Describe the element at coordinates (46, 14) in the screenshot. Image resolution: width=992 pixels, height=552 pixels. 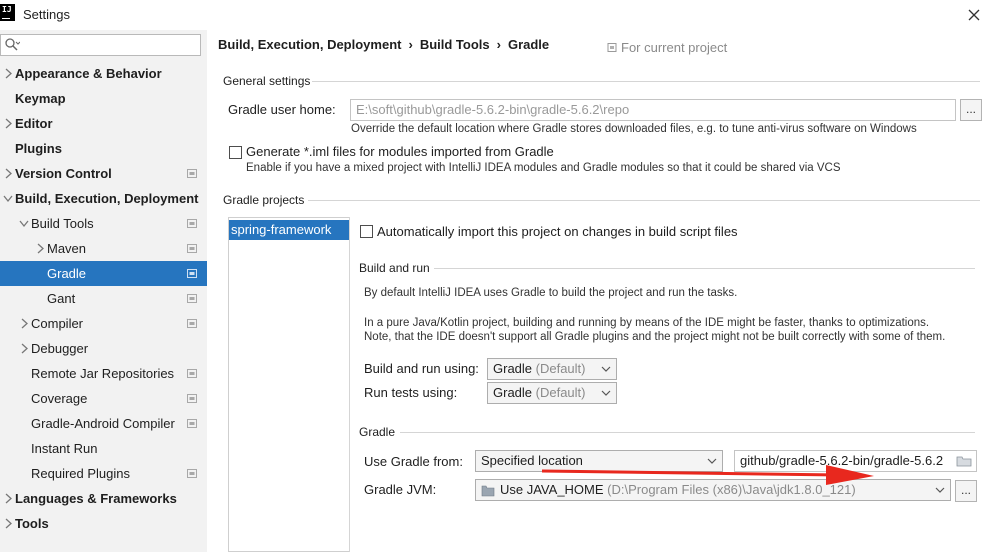
I see `window-title: Settings` at that location.